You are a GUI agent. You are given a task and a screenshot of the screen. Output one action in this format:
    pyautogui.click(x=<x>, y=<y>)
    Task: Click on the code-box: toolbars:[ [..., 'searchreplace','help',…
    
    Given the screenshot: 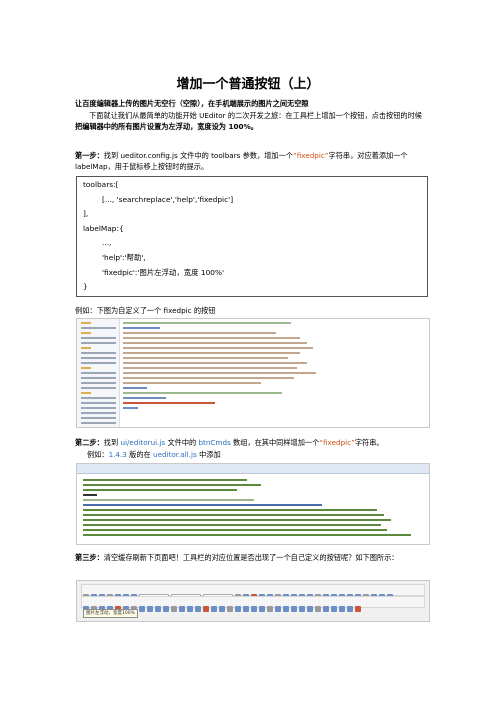 What is the action you would take?
    pyautogui.click(x=252, y=236)
    